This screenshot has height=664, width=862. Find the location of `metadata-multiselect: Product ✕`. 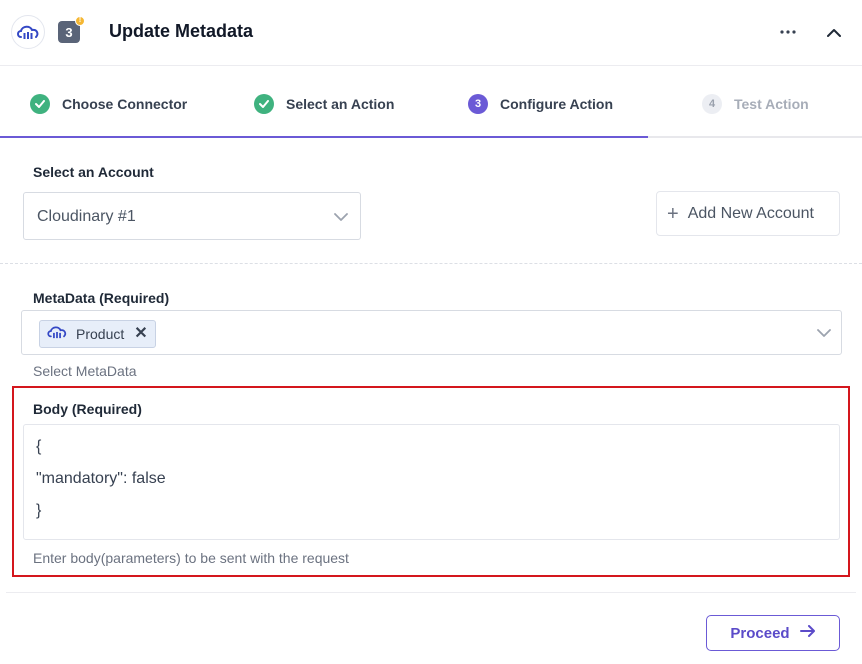

metadata-multiselect: Product ✕ is located at coordinates (431, 332).